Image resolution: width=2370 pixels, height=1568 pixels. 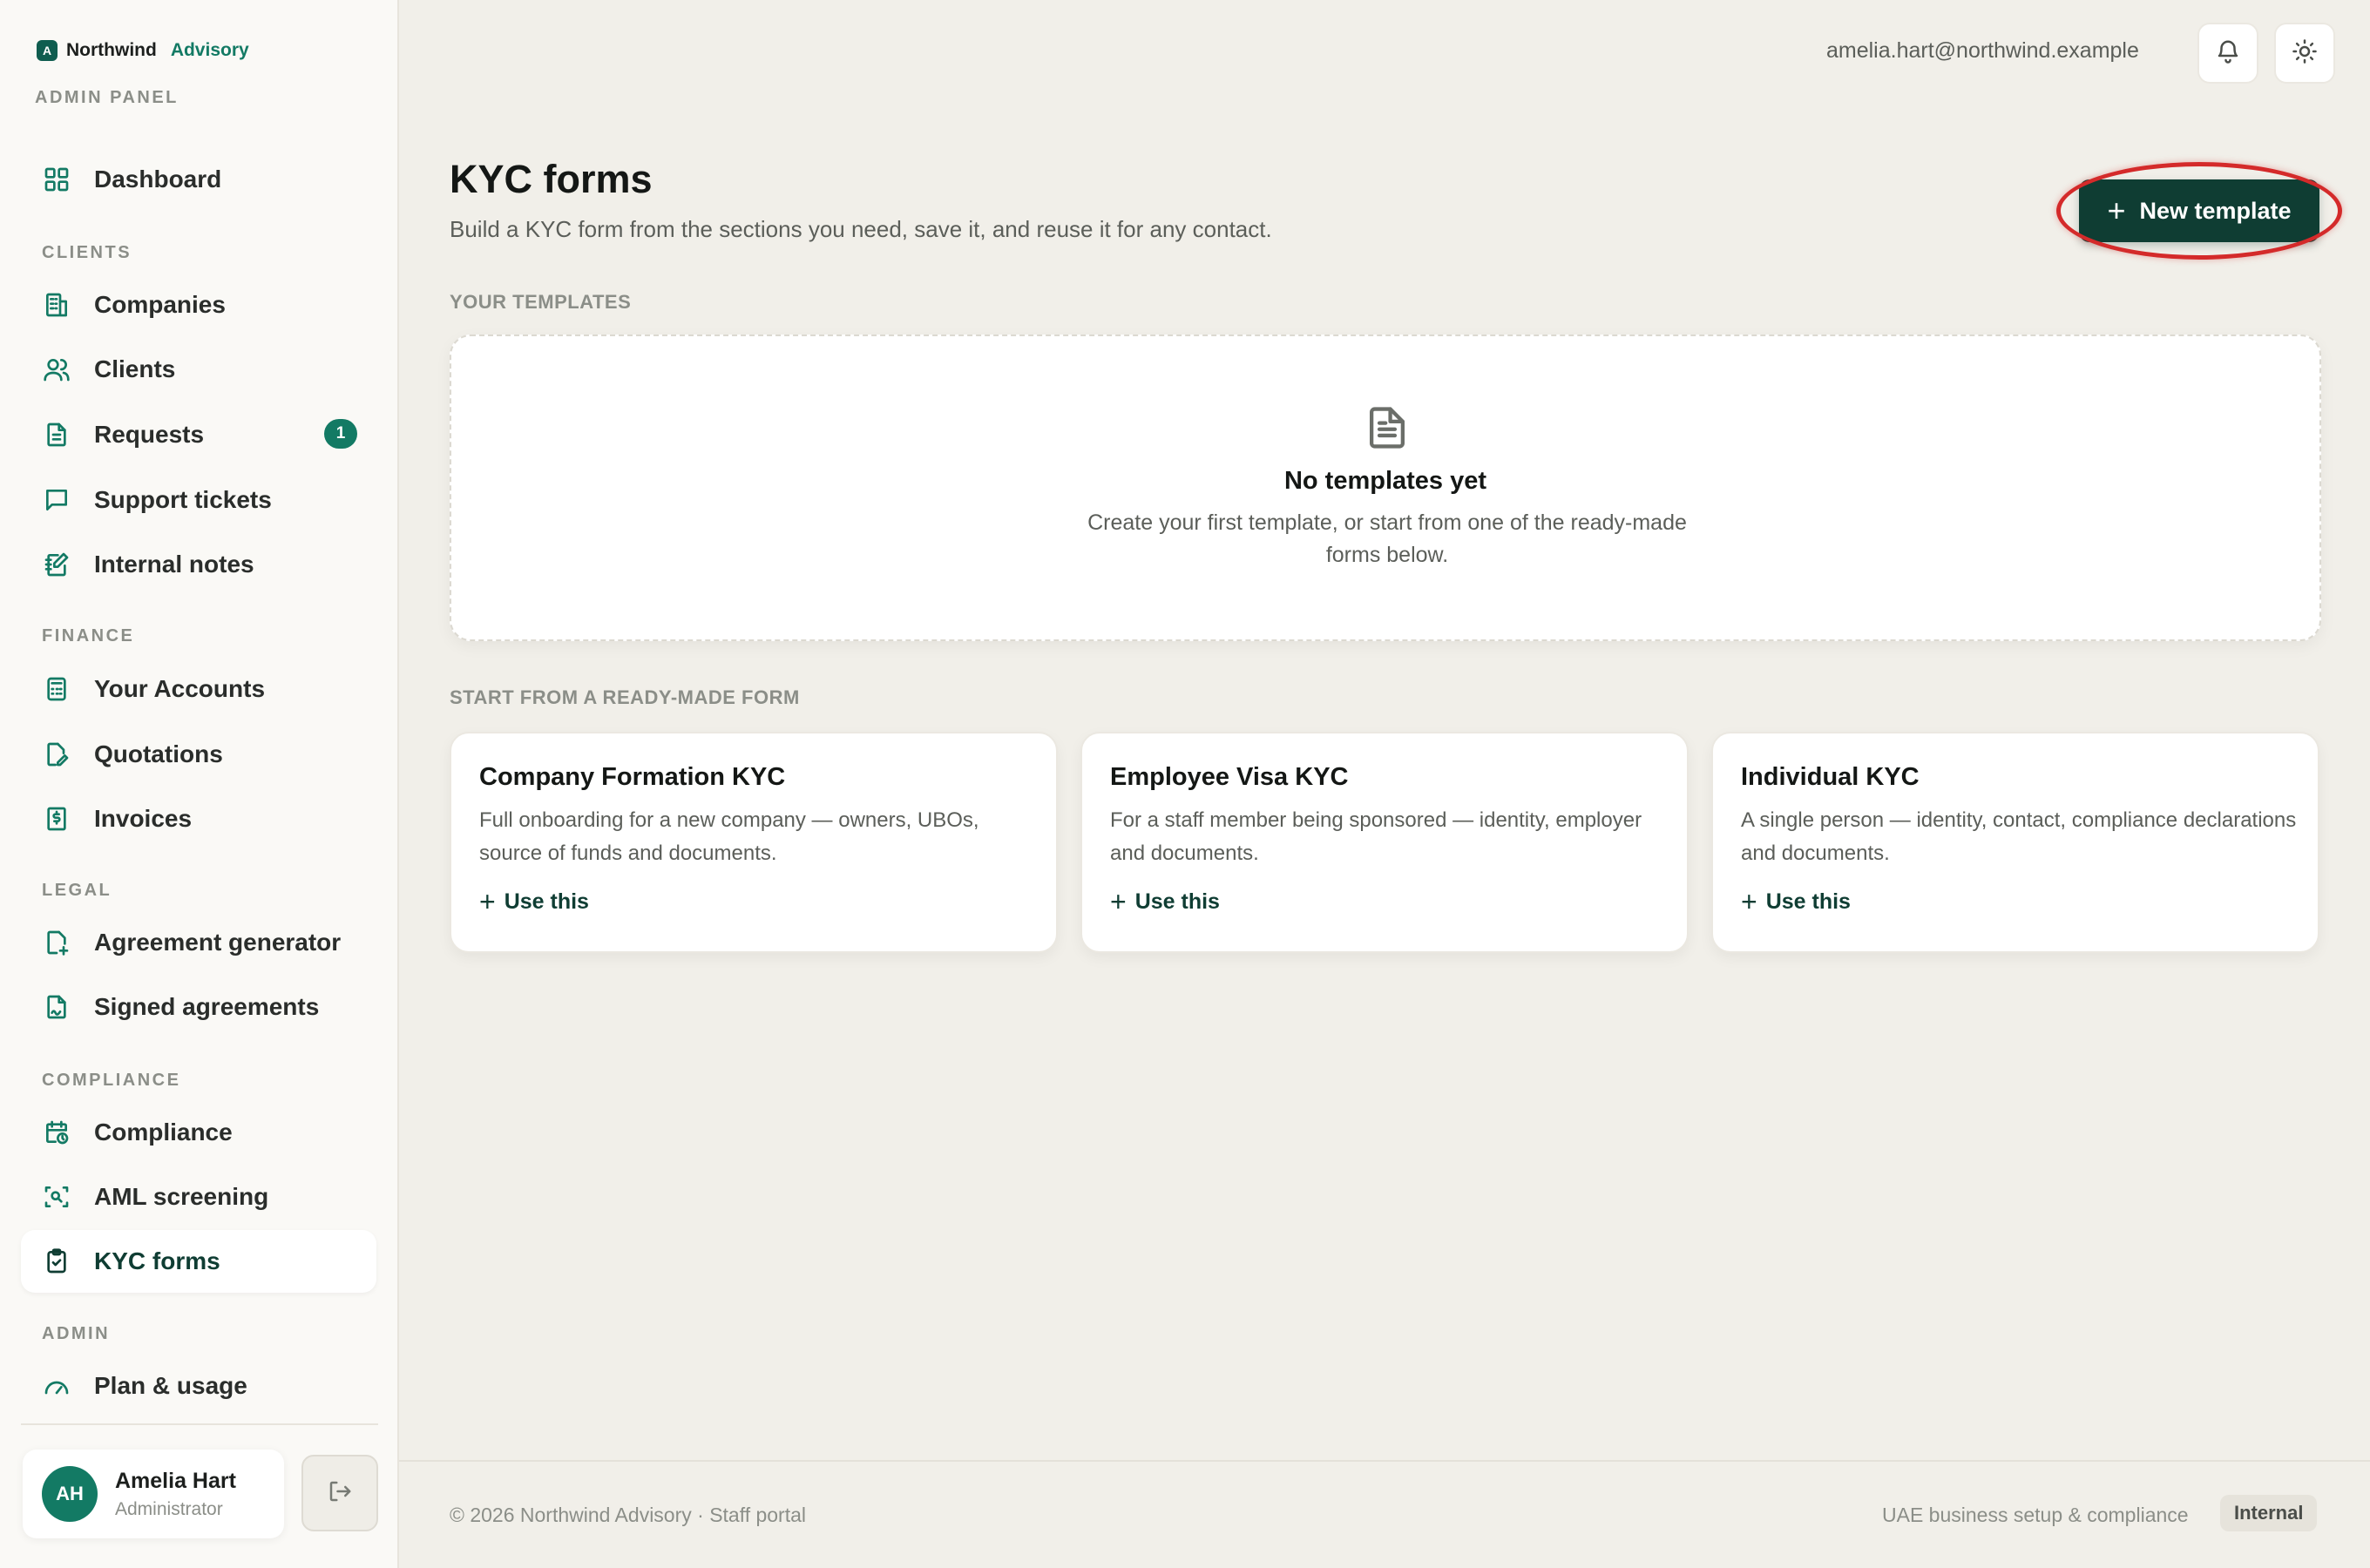 I want to click on sidebar-item-kyc-forms: KYC forms, so click(x=198, y=1261).